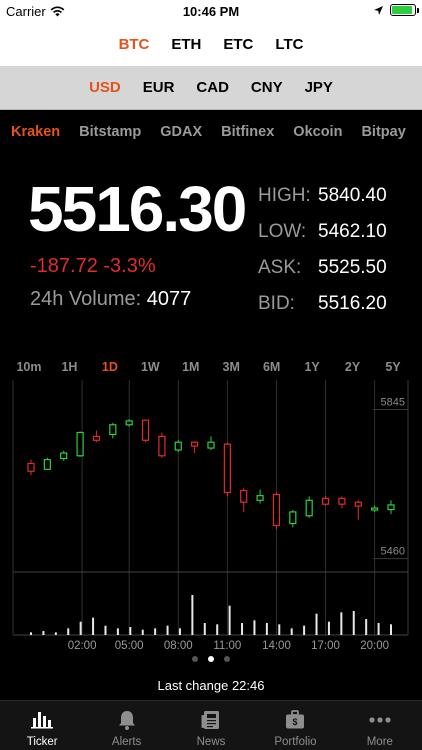 This screenshot has width=422, height=750. Describe the element at coordinates (392, 367) in the screenshot. I see `range-5y: 5Y` at that location.